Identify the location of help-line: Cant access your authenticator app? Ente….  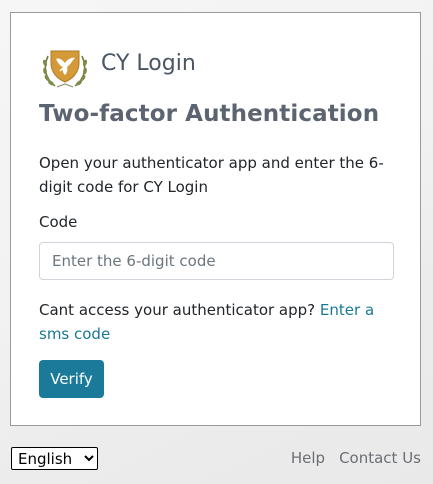
(216, 322).